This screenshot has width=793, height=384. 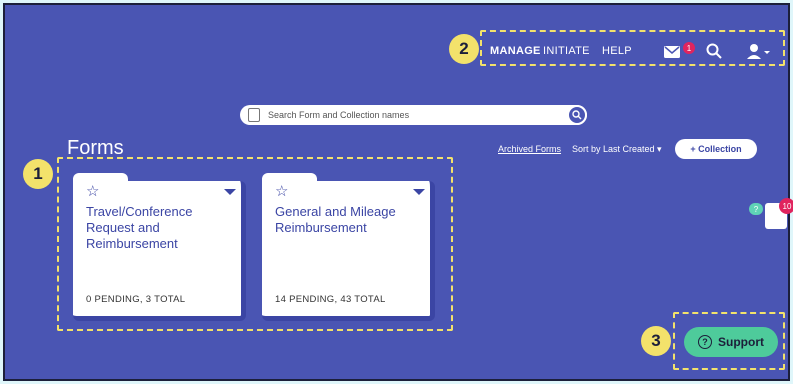 What do you see at coordinates (529, 149) in the screenshot?
I see `archived-forms-link: Archived Forms` at bounding box center [529, 149].